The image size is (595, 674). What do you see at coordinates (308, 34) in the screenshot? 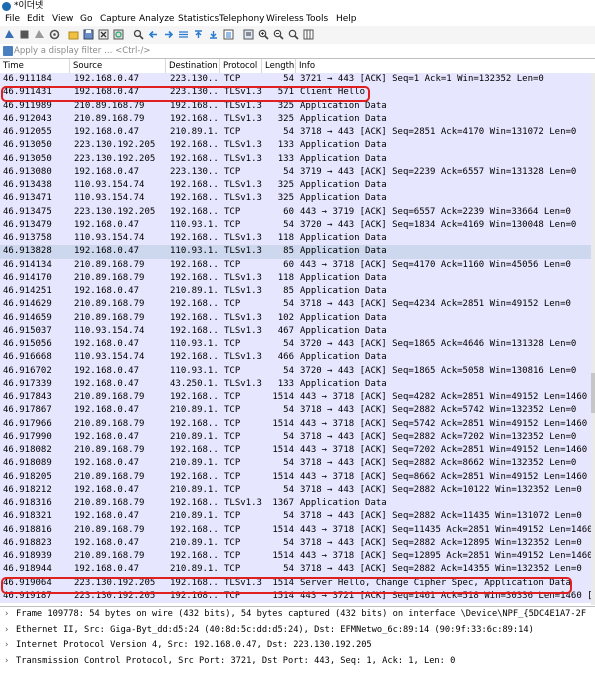
I see `resize-columns-icon` at bounding box center [308, 34].